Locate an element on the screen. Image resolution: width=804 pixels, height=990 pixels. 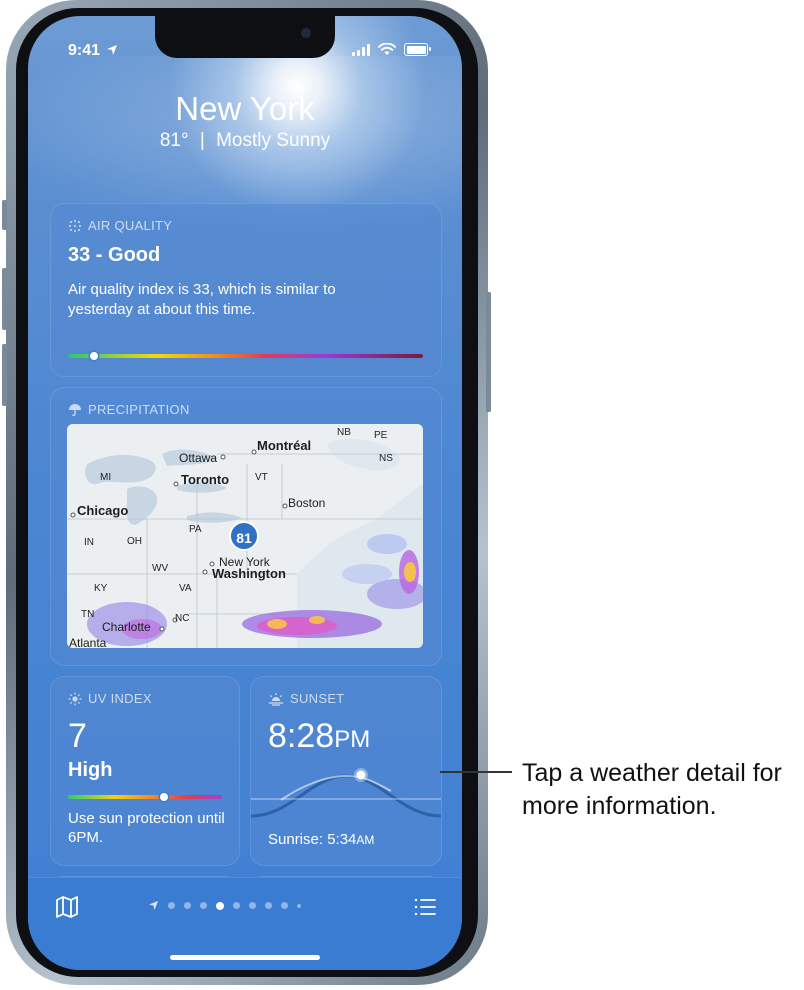
map-label-va: VA is located at coordinates (185, 588).